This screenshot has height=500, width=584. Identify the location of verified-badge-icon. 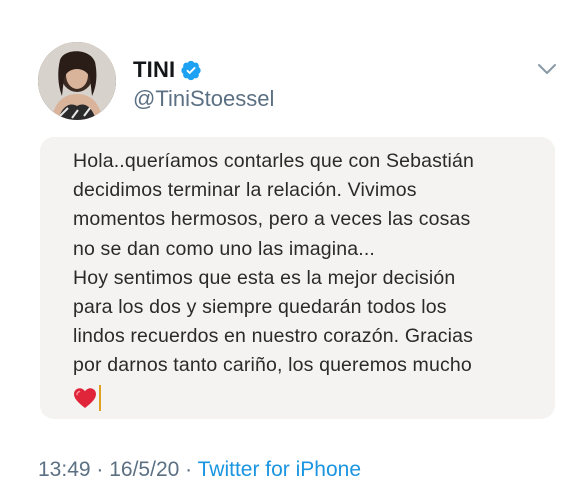
(191, 70).